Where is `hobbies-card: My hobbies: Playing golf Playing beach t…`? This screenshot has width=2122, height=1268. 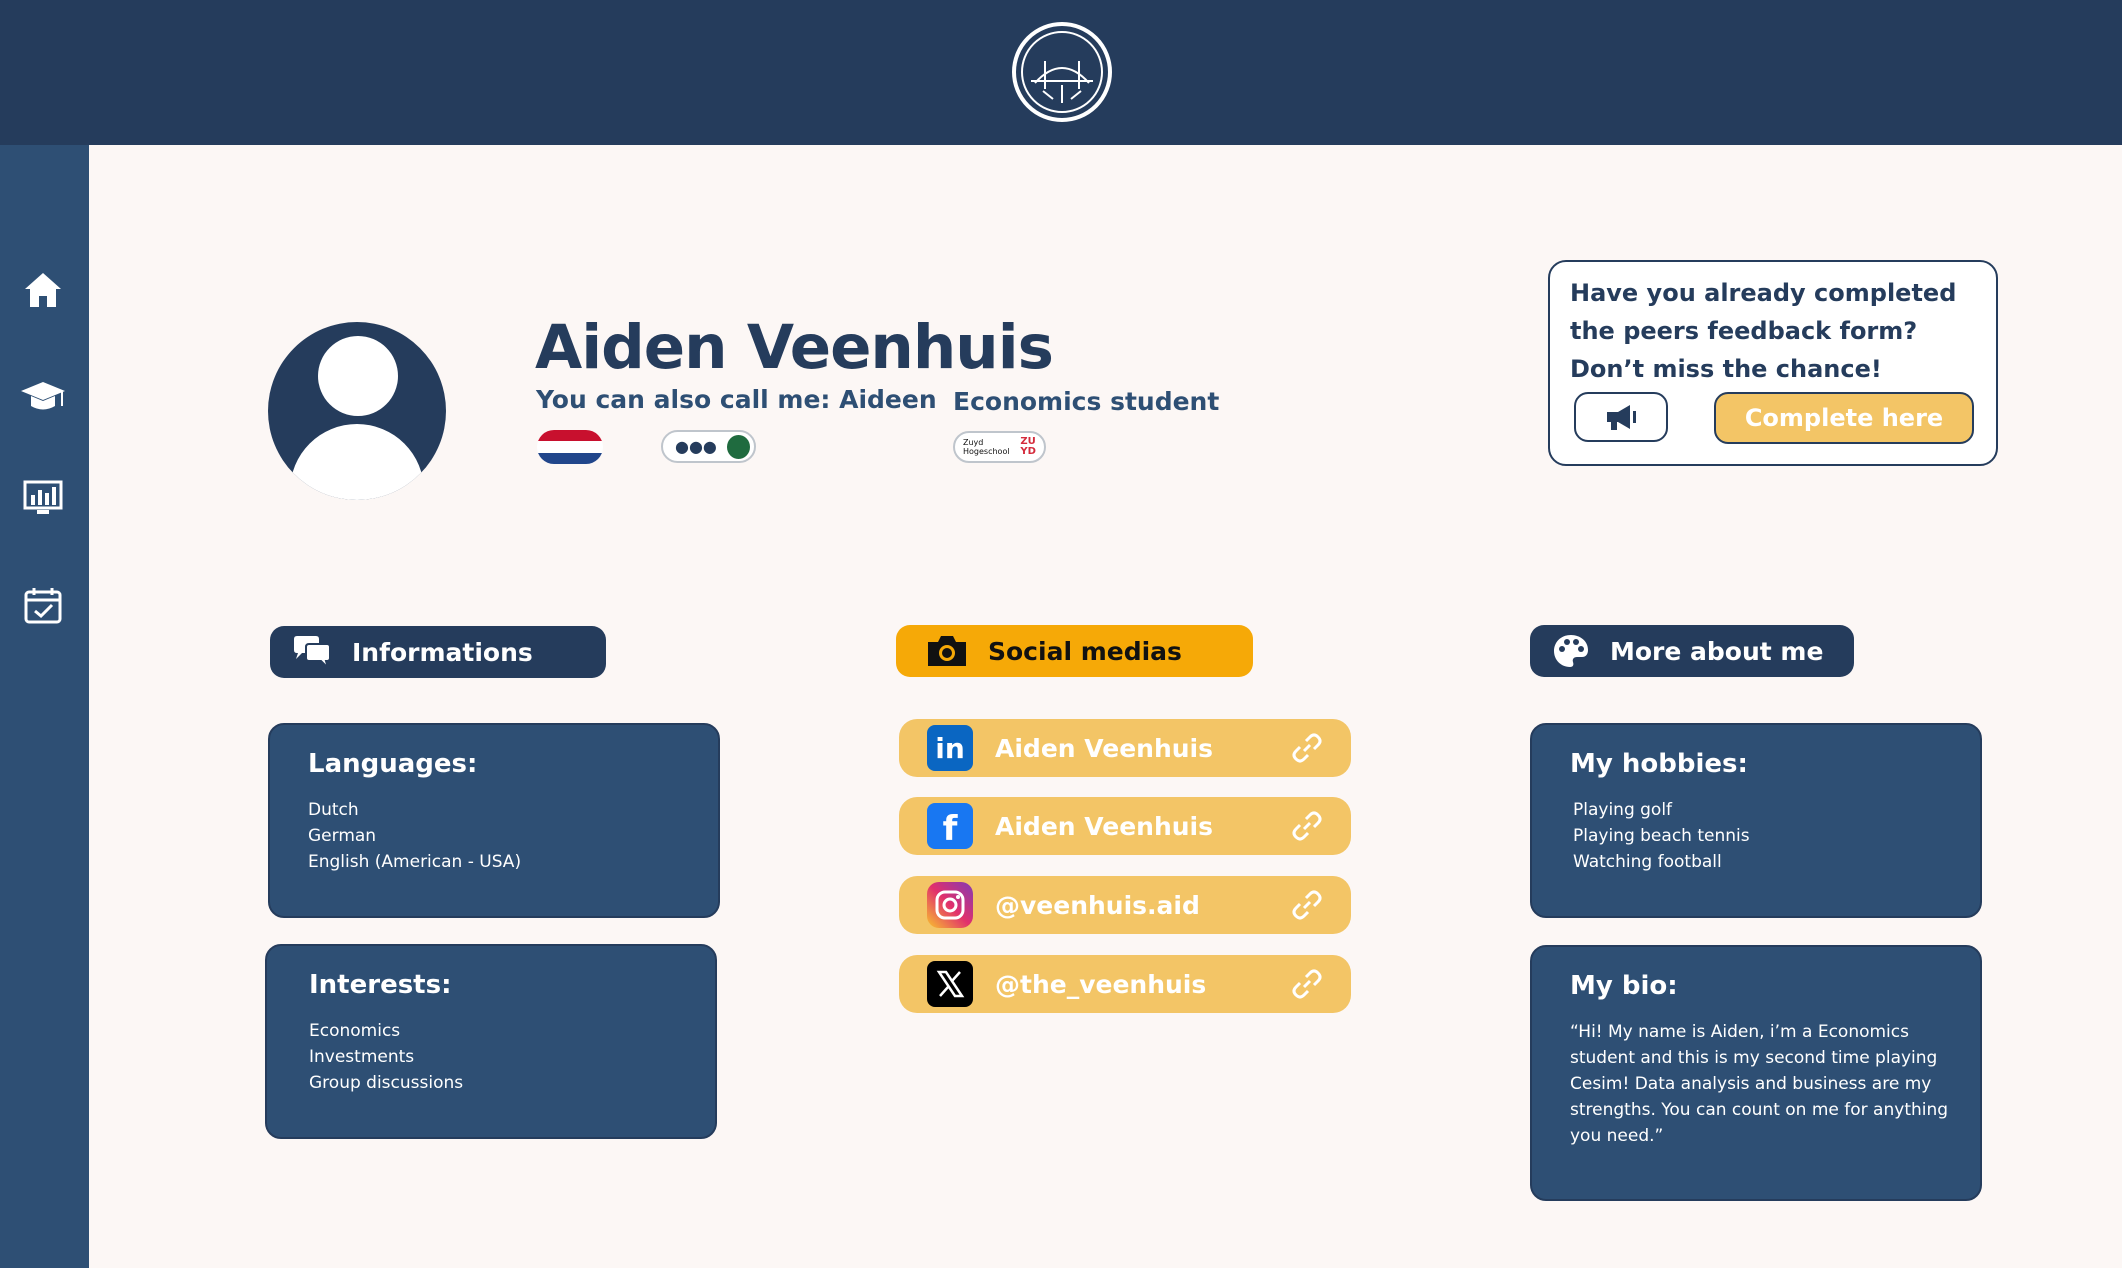
hobbies-card: My hobbies: Playing golf Playing beach t… is located at coordinates (1756, 820).